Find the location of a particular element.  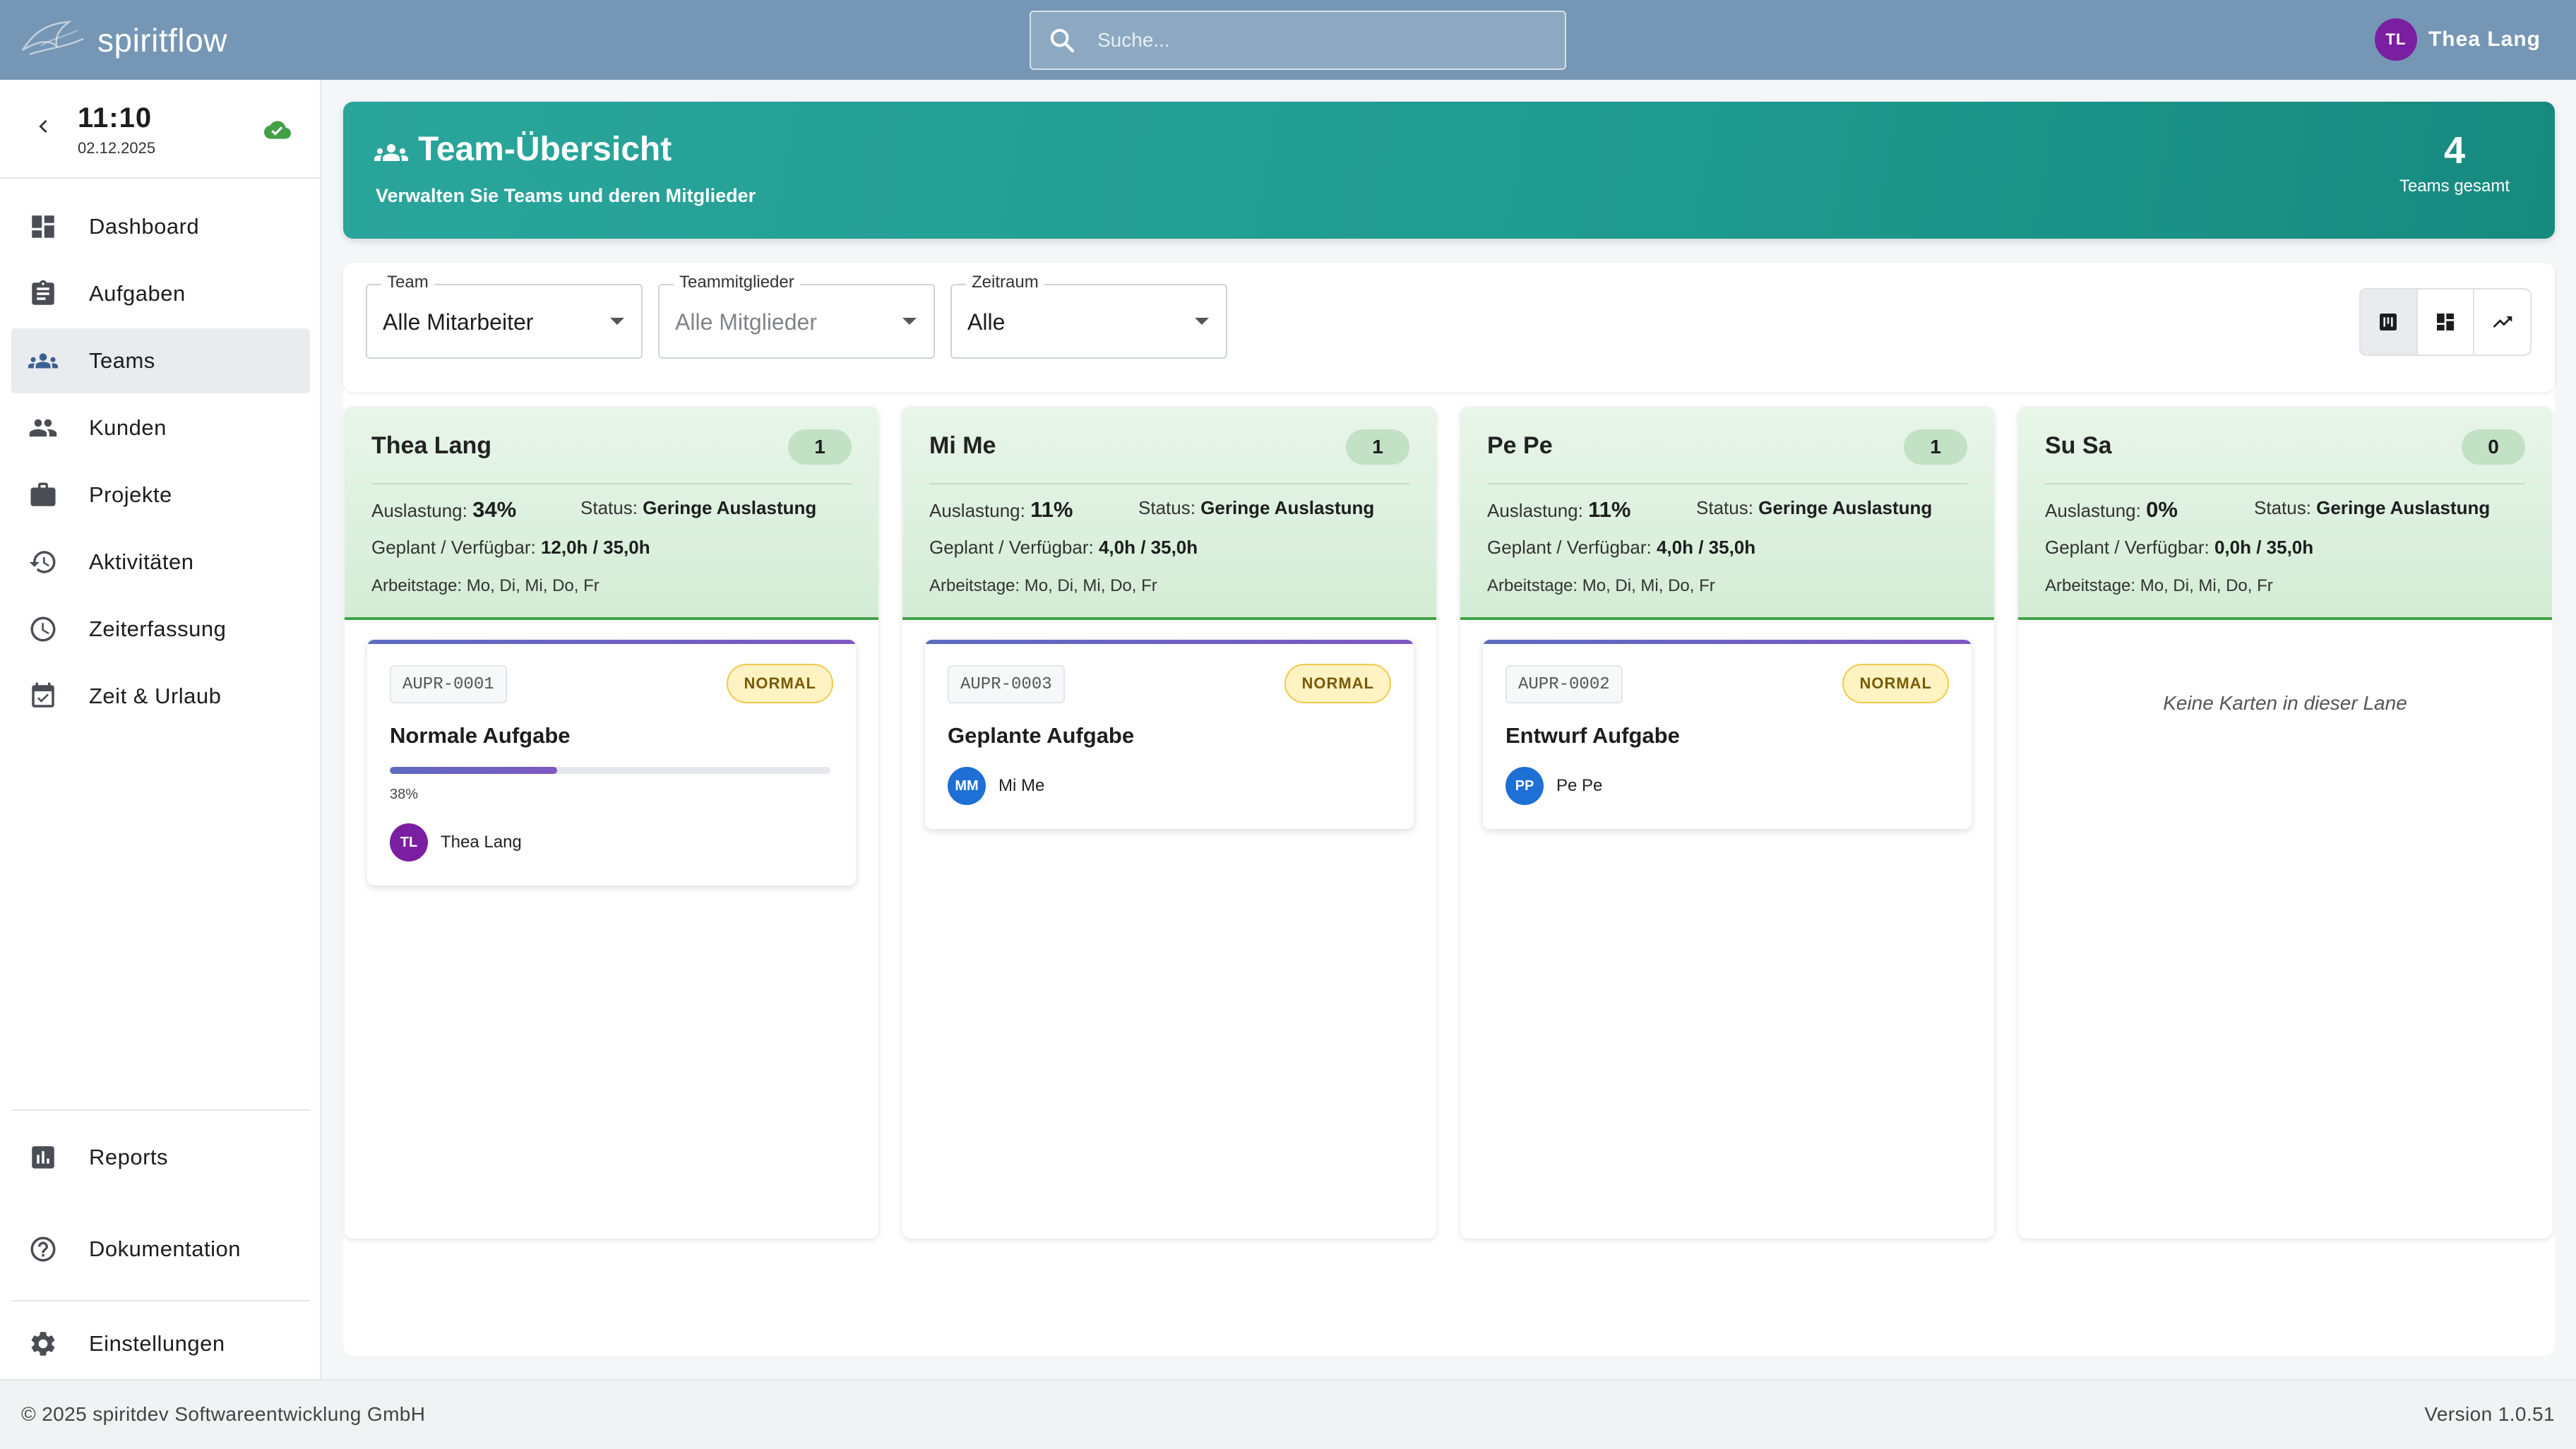

period-select: Zeitraum Alle is located at coordinates (1088, 316).